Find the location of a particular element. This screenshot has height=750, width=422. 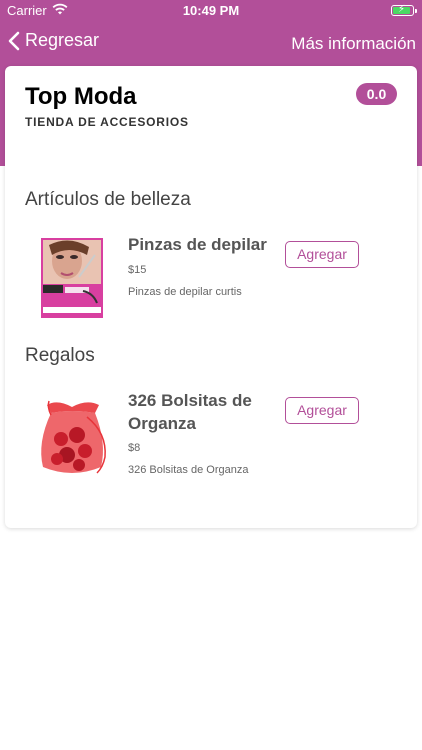

navigation-bar: Regresar Más información is located at coordinates (211, 44).